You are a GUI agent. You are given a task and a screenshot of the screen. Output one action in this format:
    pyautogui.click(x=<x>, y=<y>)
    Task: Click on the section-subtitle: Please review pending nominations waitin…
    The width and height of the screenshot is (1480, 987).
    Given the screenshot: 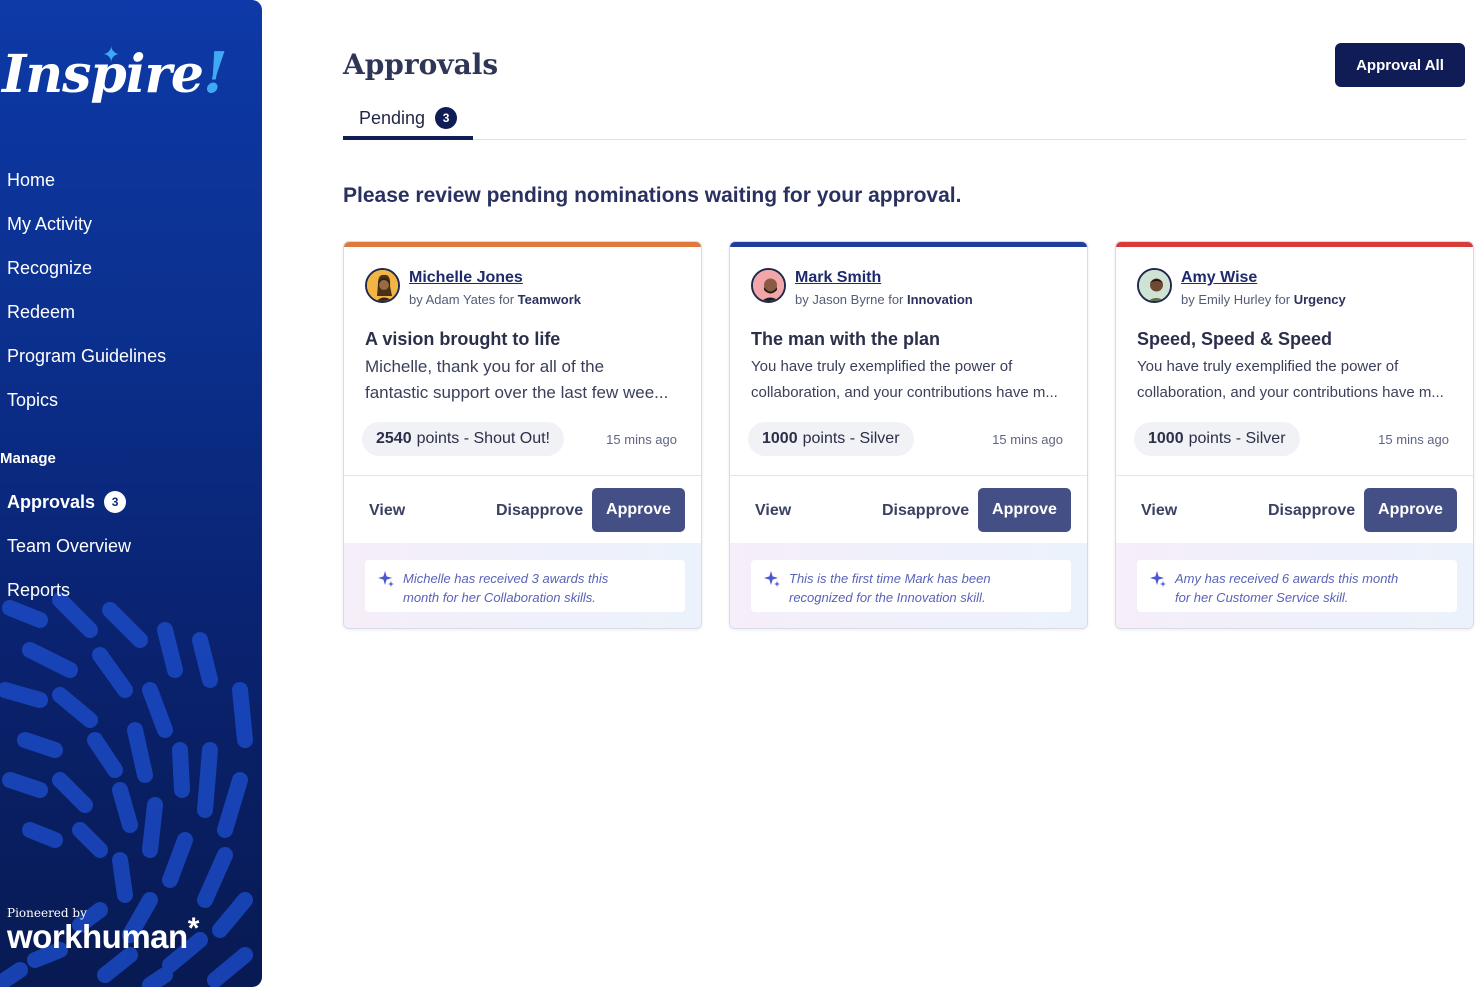 What is the action you would take?
    pyautogui.click(x=652, y=195)
    